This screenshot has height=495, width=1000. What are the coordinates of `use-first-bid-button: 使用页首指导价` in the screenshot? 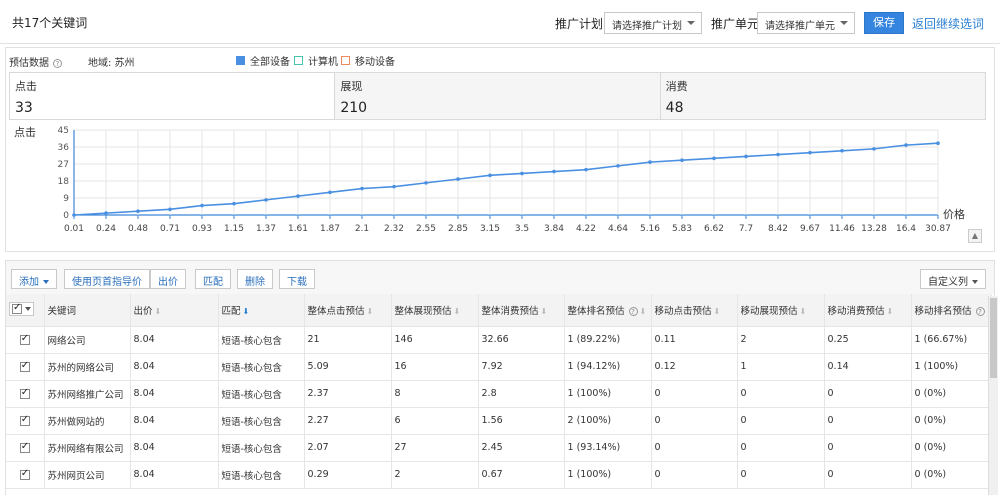 It's located at (107, 279).